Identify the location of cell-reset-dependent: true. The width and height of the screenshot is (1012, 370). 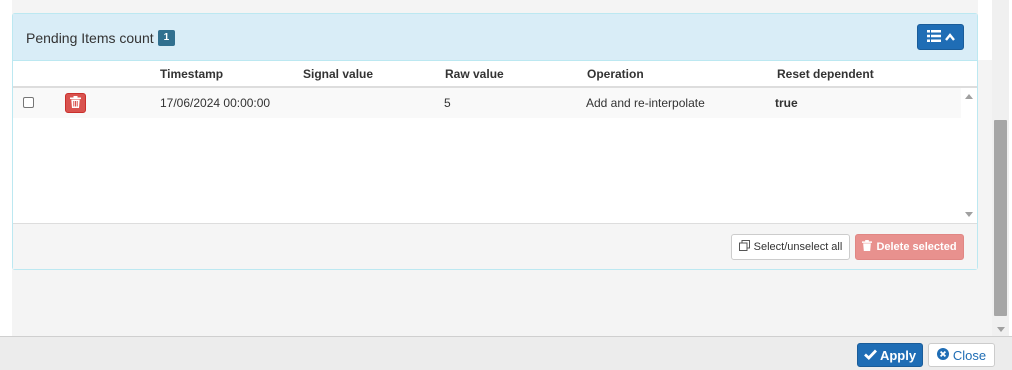
(786, 103).